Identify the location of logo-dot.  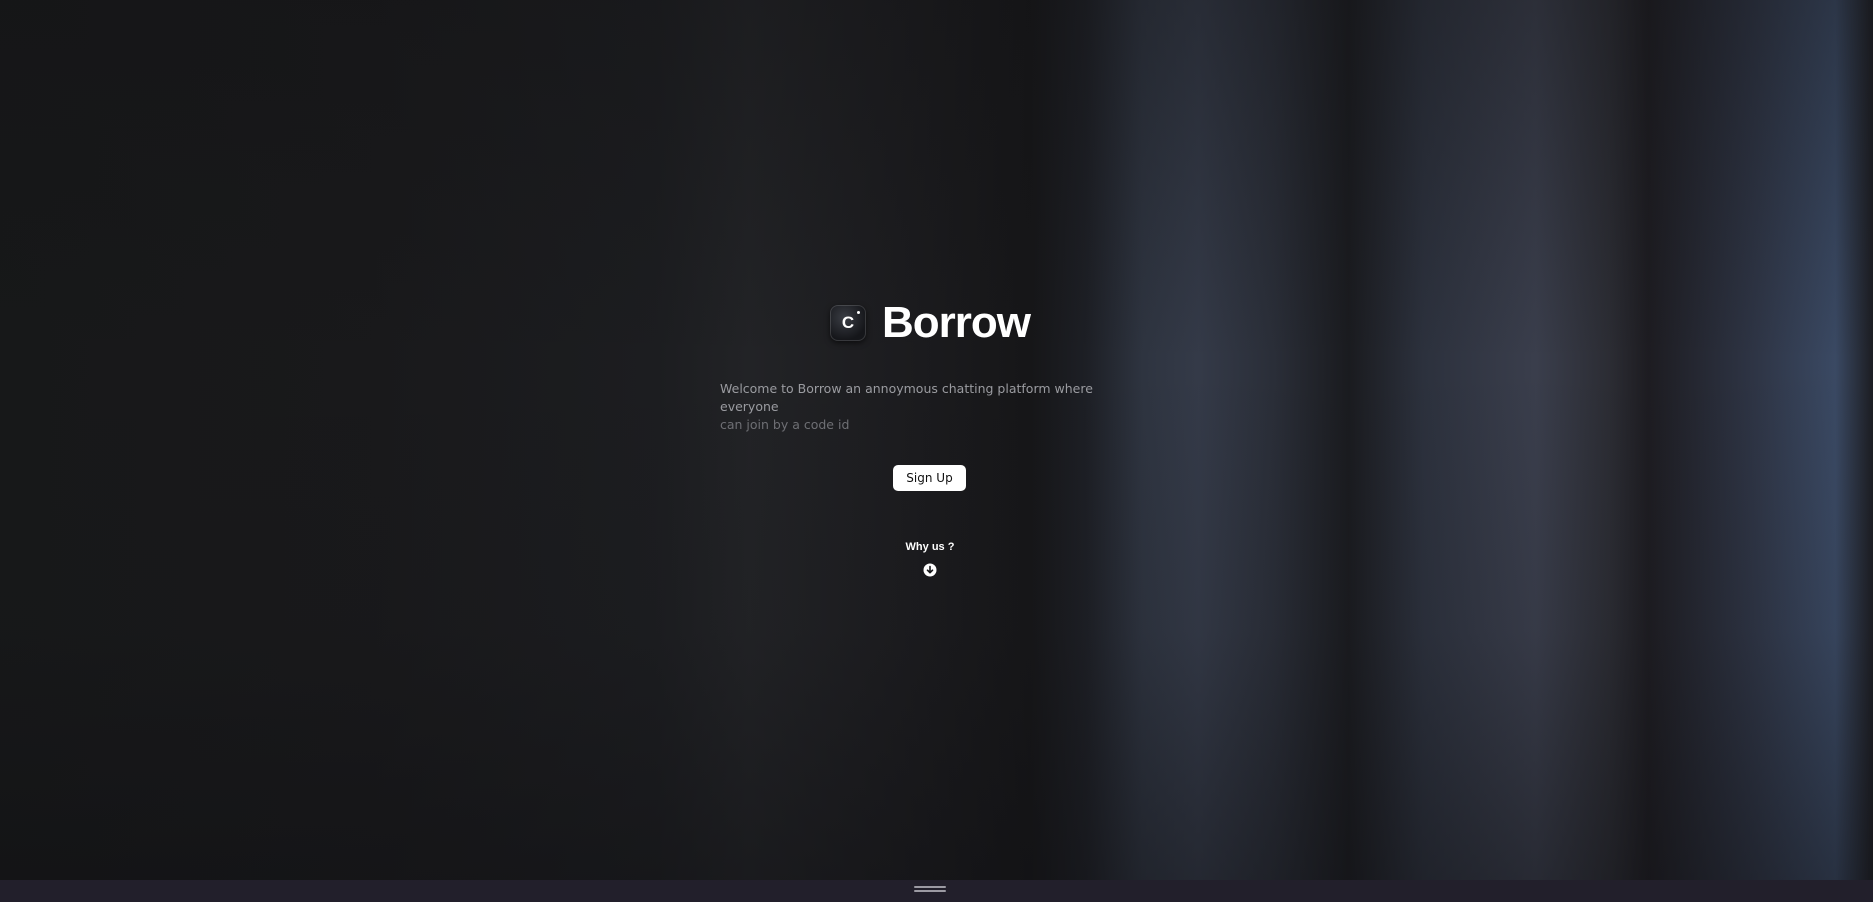
(858, 312).